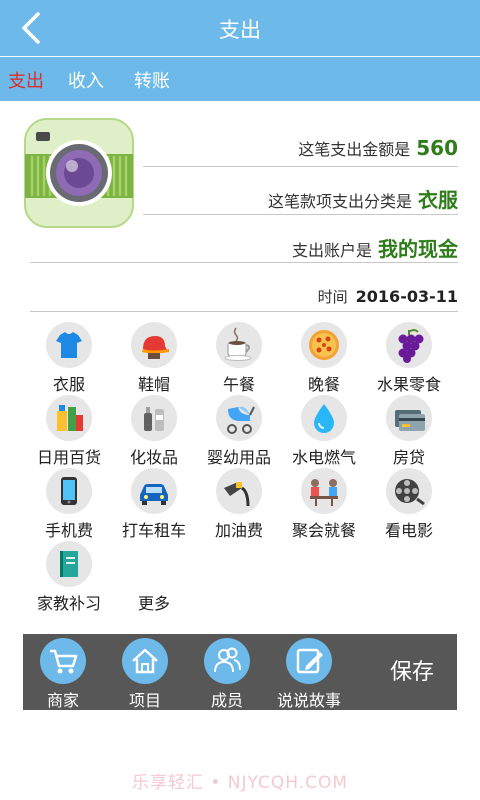  I want to click on film-reel-icon, so click(410, 492).